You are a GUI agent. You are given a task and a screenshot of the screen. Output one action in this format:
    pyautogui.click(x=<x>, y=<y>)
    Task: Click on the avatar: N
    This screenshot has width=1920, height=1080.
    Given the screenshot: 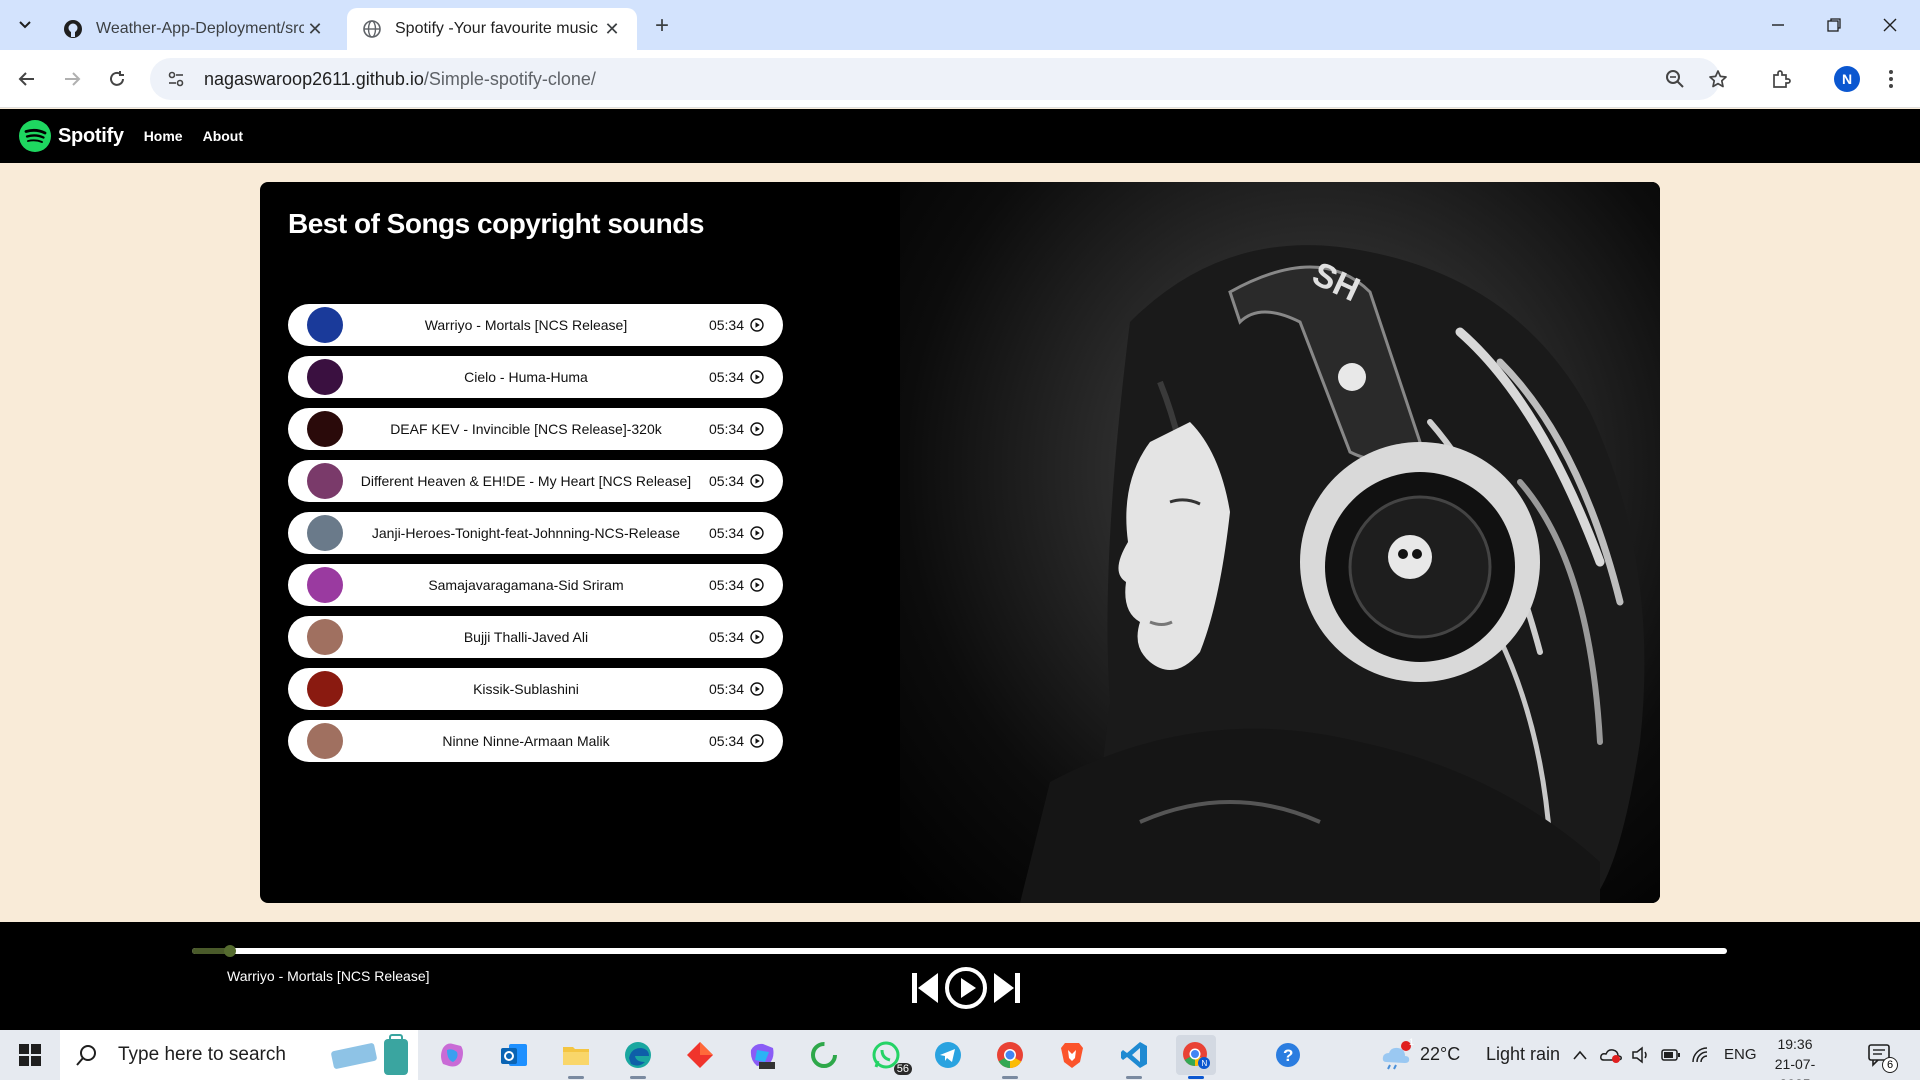 What is the action you would take?
    pyautogui.click(x=1847, y=79)
    